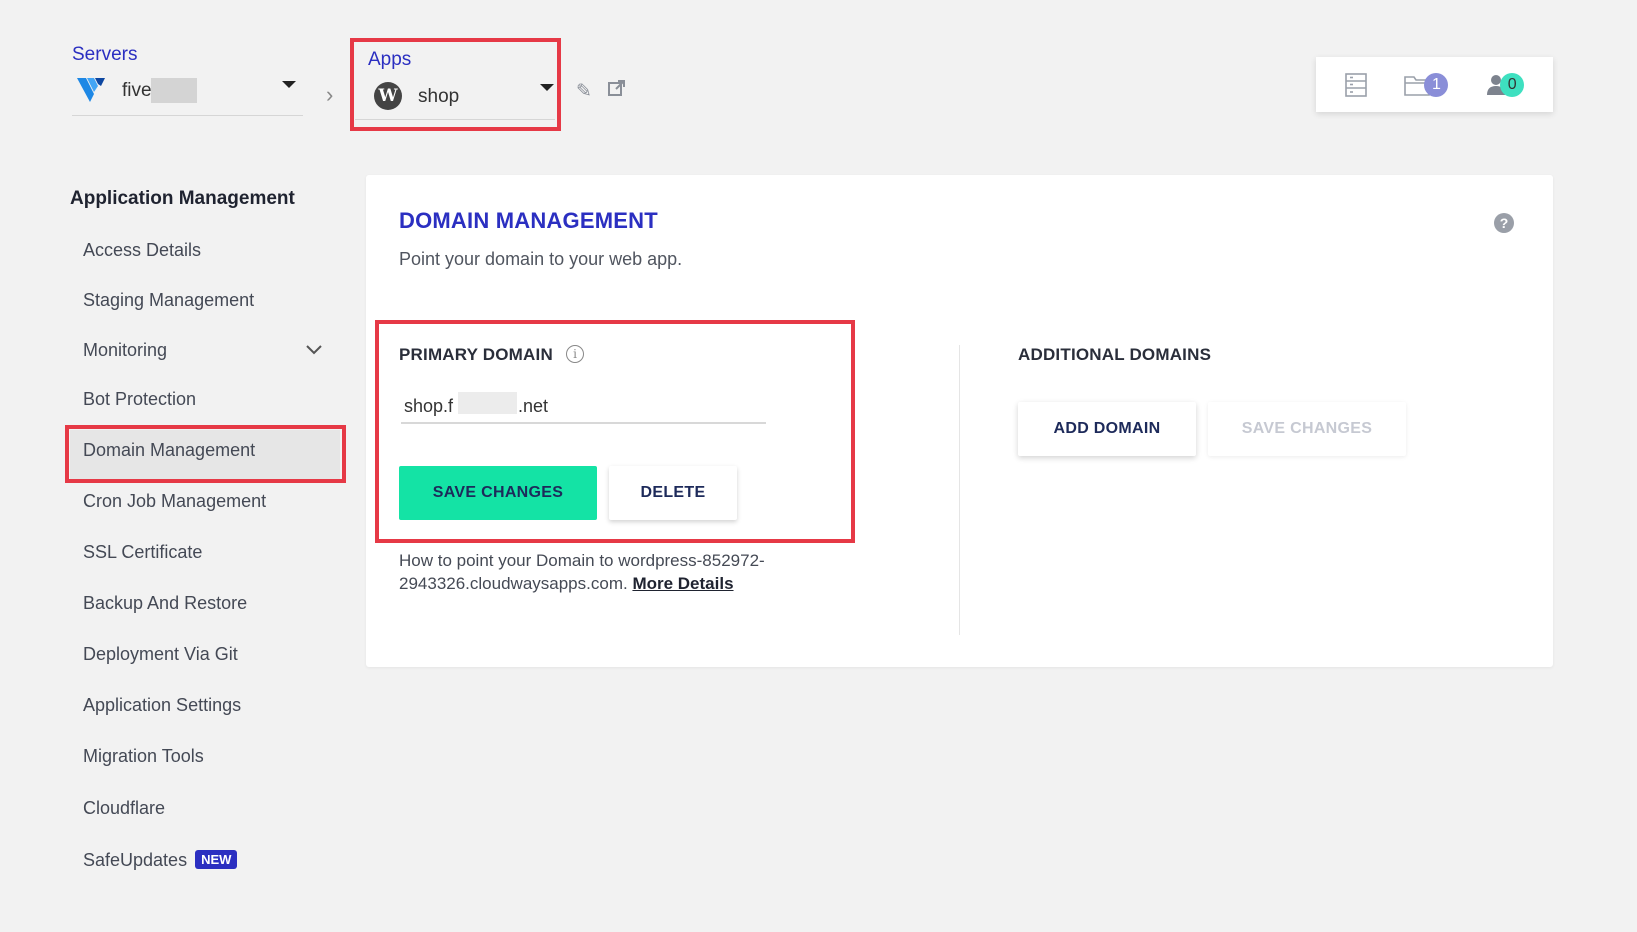  Describe the element at coordinates (1512, 84) in the screenshot. I see `users-count-badge: 0` at that location.